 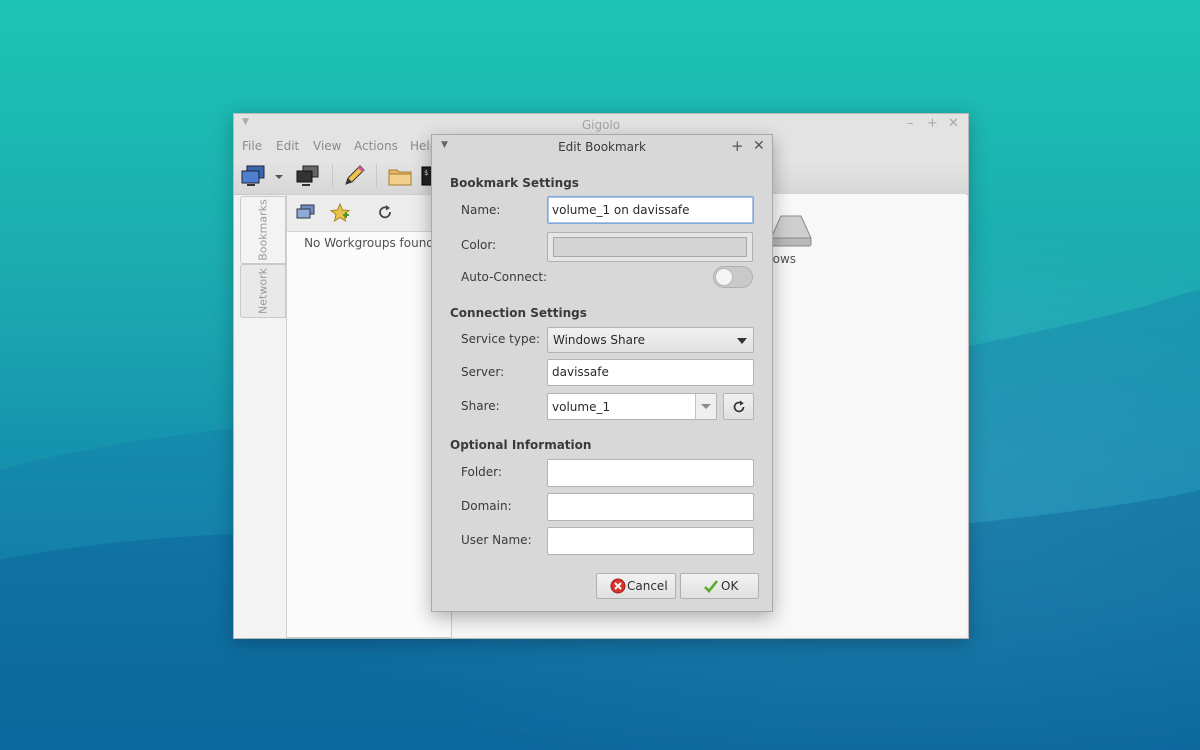 What do you see at coordinates (650, 340) in the screenshot?
I see `service-type-select: Windows Share` at bounding box center [650, 340].